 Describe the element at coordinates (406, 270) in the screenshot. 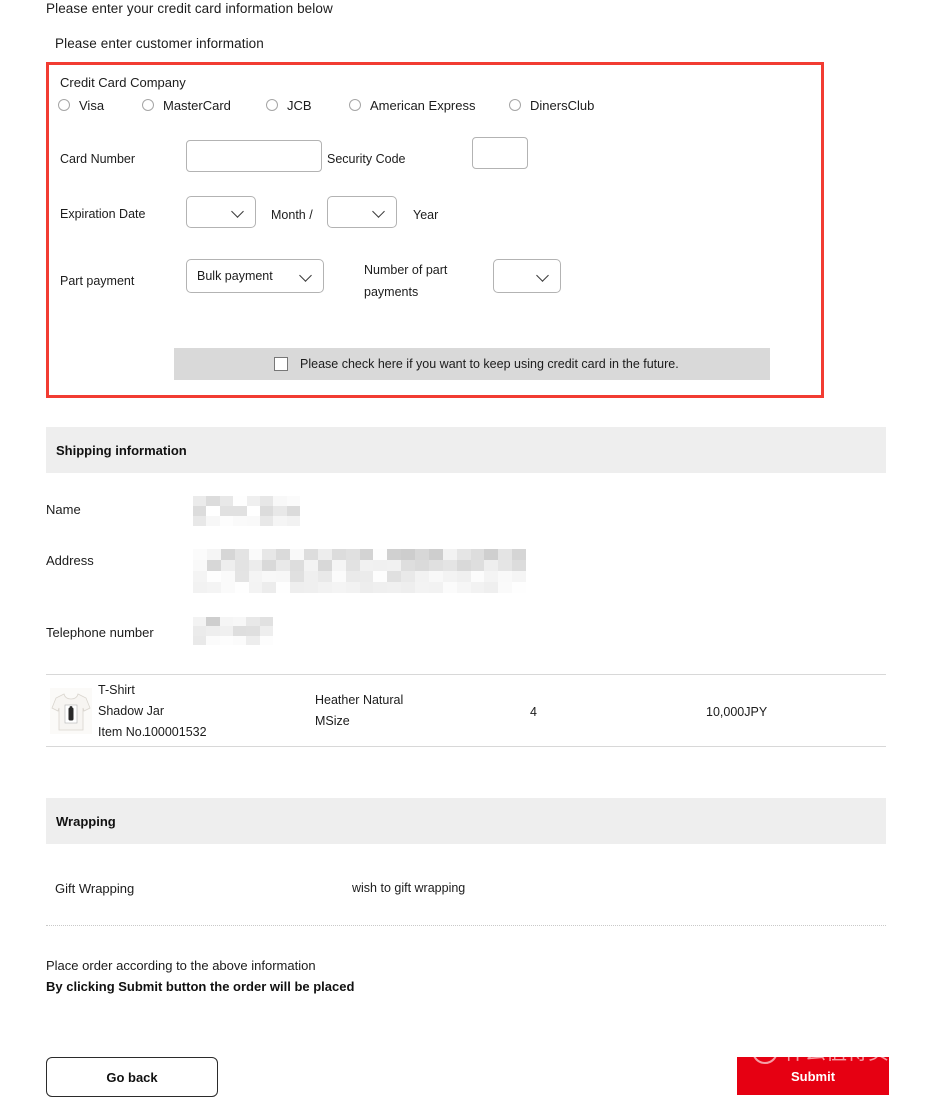

I see `number-of-part-payments-label-line1: Number of part` at that location.